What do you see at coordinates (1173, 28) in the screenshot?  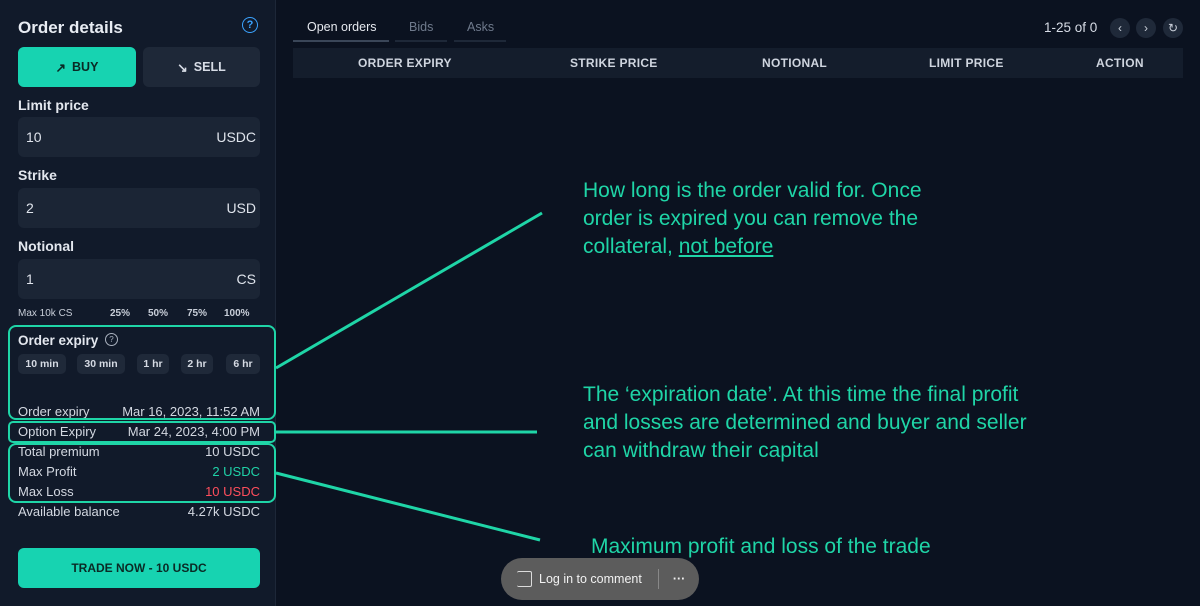 I see `refresh-icon: ↻` at bounding box center [1173, 28].